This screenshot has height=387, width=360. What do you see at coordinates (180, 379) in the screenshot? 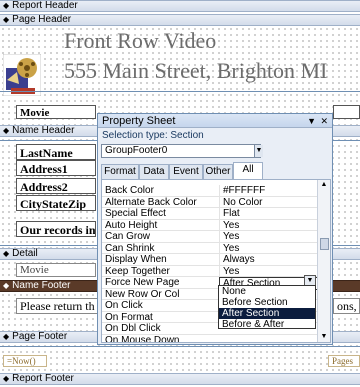
I see `report-footer-band: ◆ Report Footer` at bounding box center [180, 379].